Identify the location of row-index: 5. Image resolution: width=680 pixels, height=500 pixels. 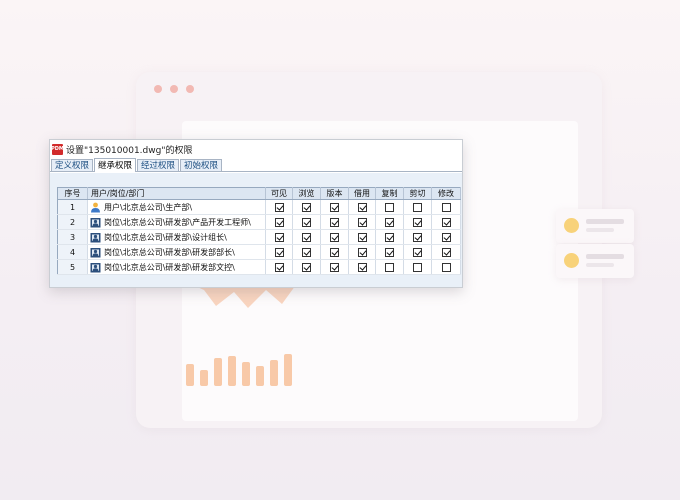
(72, 267).